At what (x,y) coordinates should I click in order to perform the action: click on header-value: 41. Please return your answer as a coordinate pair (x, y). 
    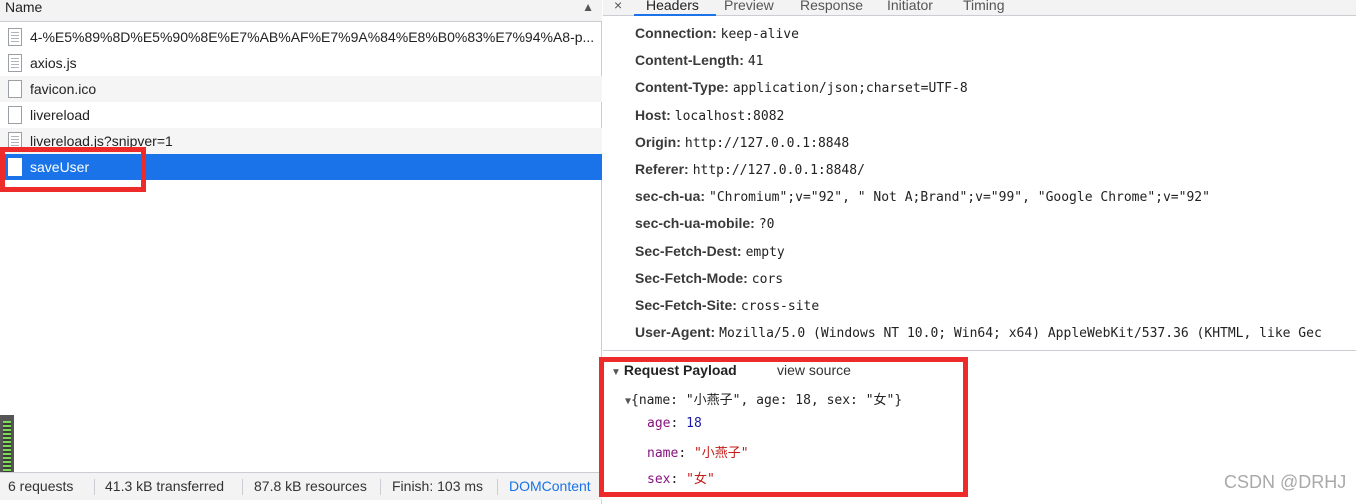
    Looking at the image, I should click on (755, 62).